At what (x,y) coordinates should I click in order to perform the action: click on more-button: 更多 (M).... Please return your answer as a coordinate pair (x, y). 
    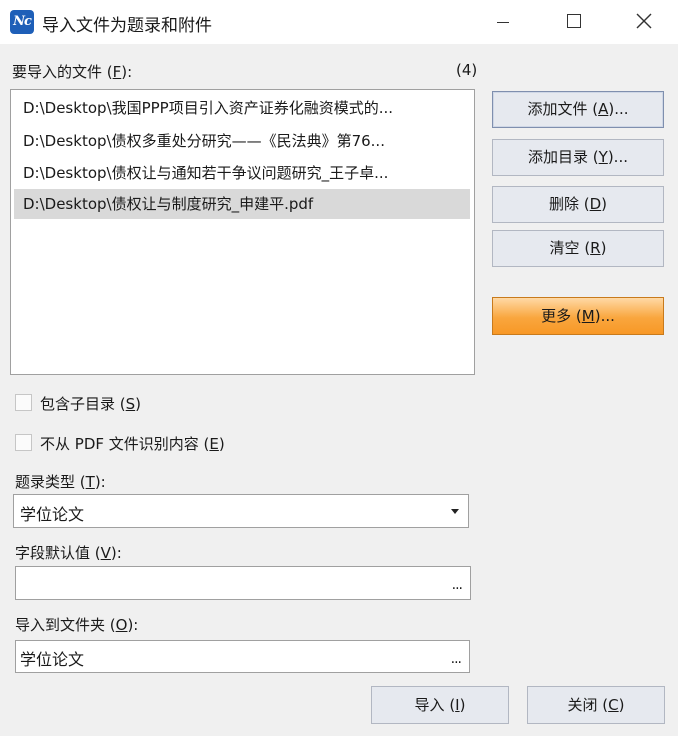
    Looking at the image, I should click on (578, 316).